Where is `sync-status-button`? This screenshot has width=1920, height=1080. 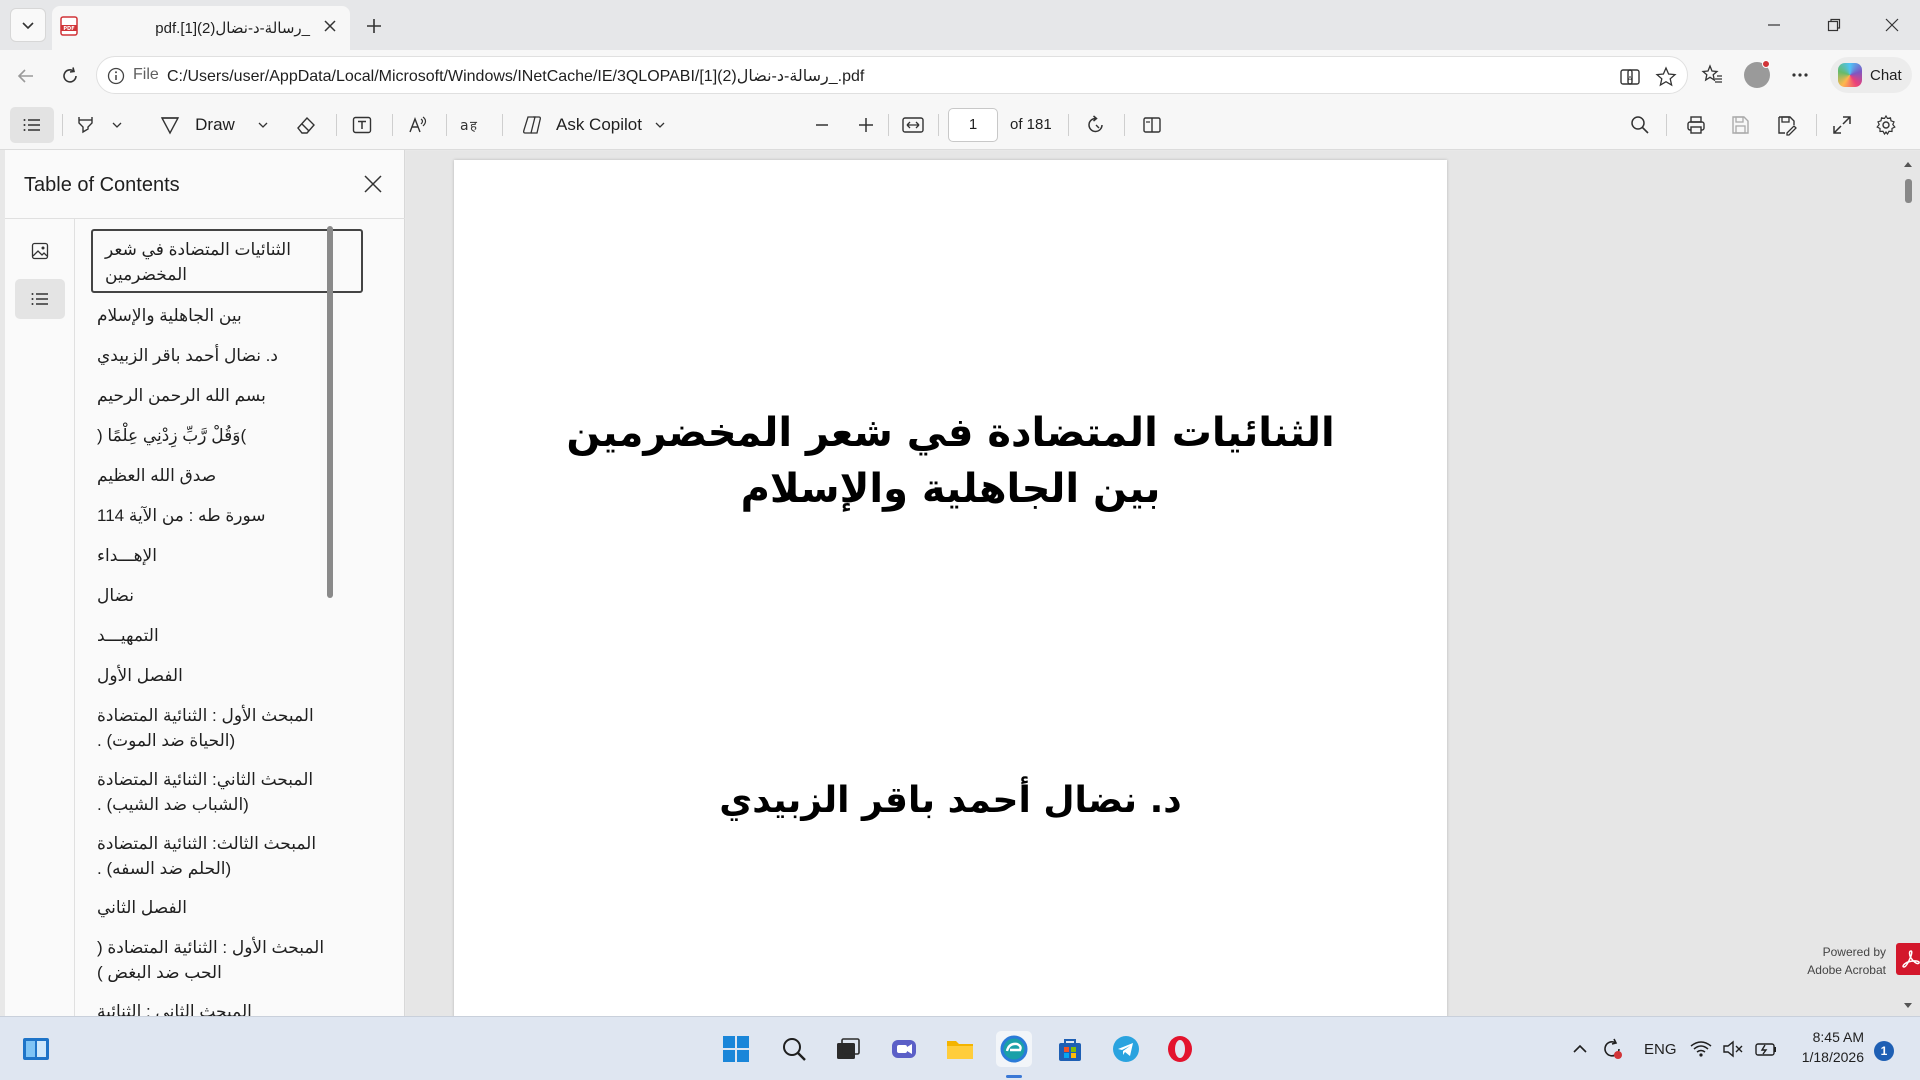 sync-status-button is located at coordinates (1612, 1049).